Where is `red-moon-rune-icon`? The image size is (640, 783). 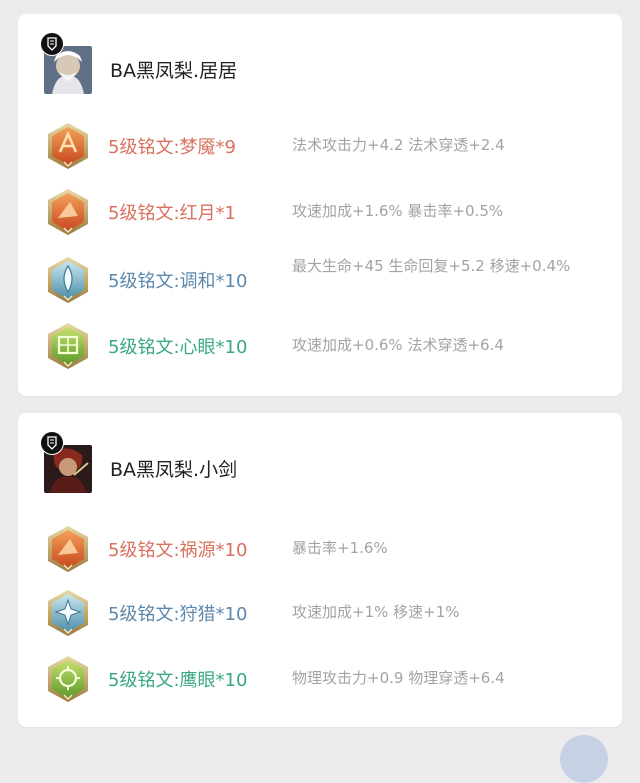
red-moon-rune-icon is located at coordinates (68, 212).